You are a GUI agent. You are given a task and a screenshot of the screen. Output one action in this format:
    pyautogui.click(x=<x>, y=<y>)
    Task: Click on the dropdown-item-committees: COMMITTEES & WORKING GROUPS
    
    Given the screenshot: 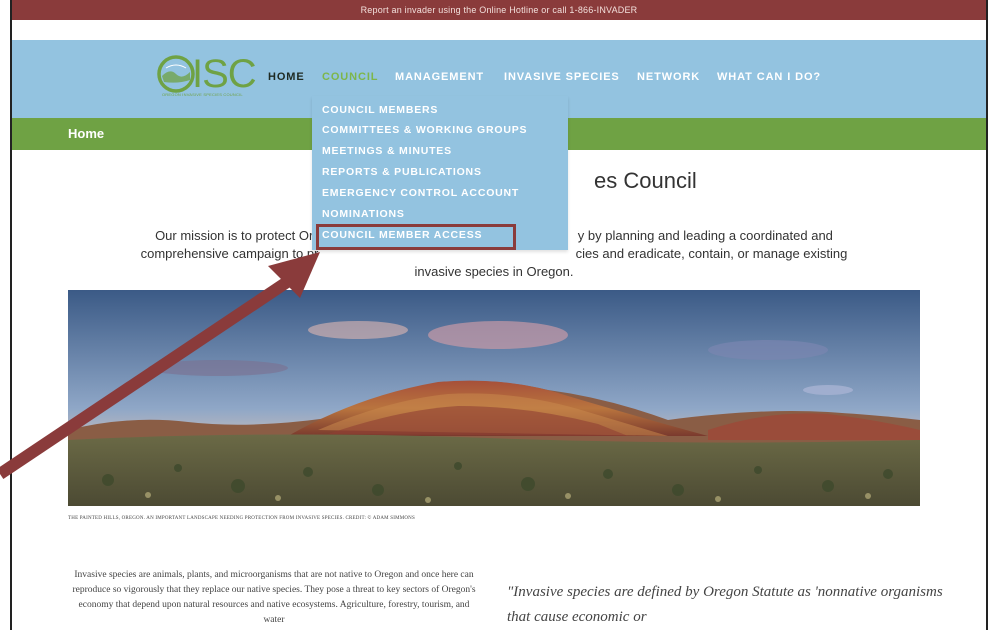 What is the action you would take?
    pyautogui.click(x=424, y=130)
    